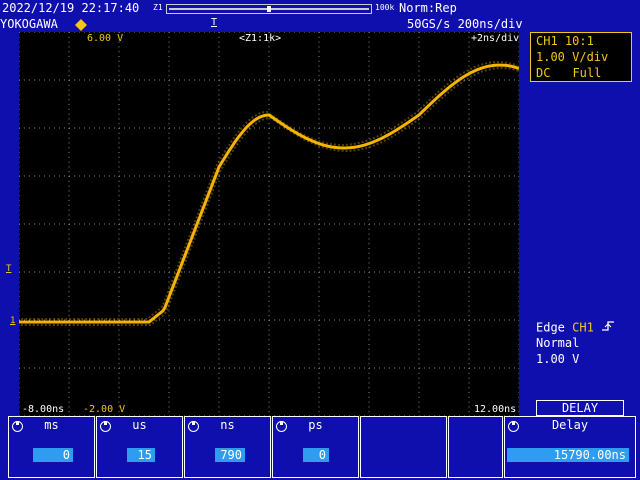 The width and height of the screenshot is (640, 480). Describe the element at coordinates (570, 425) in the screenshot. I see `delay-label: Delay` at that location.